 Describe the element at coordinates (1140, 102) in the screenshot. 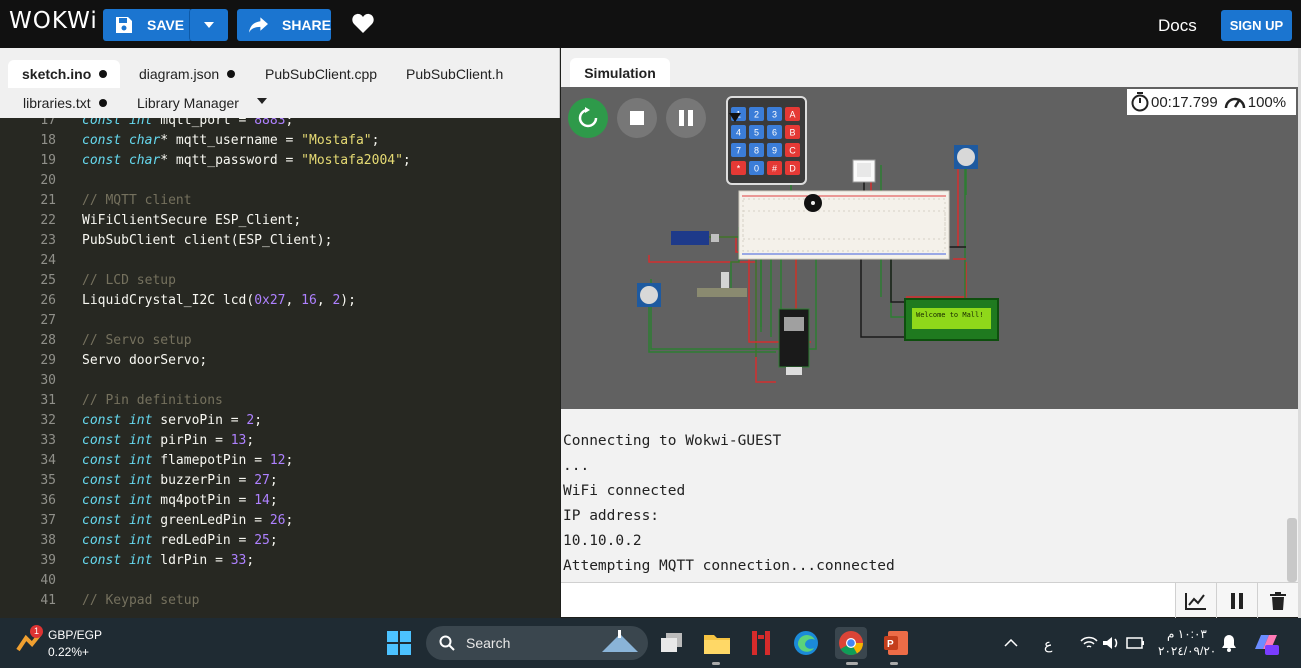

I see `stopwatch-icon` at that location.